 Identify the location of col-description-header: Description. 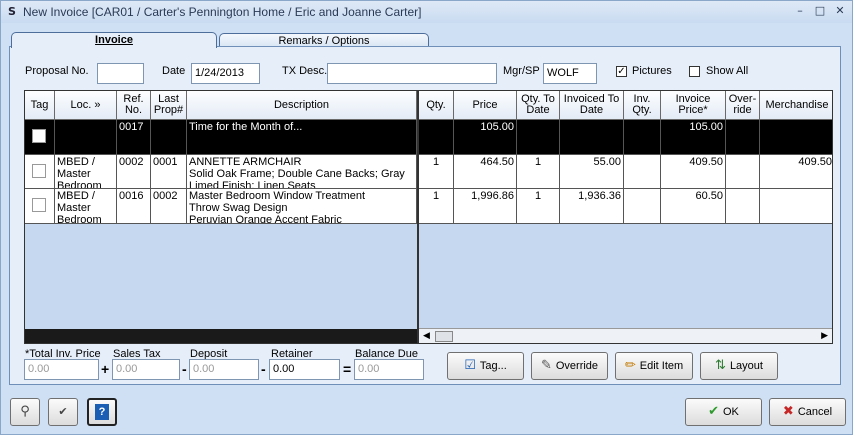
(302, 105).